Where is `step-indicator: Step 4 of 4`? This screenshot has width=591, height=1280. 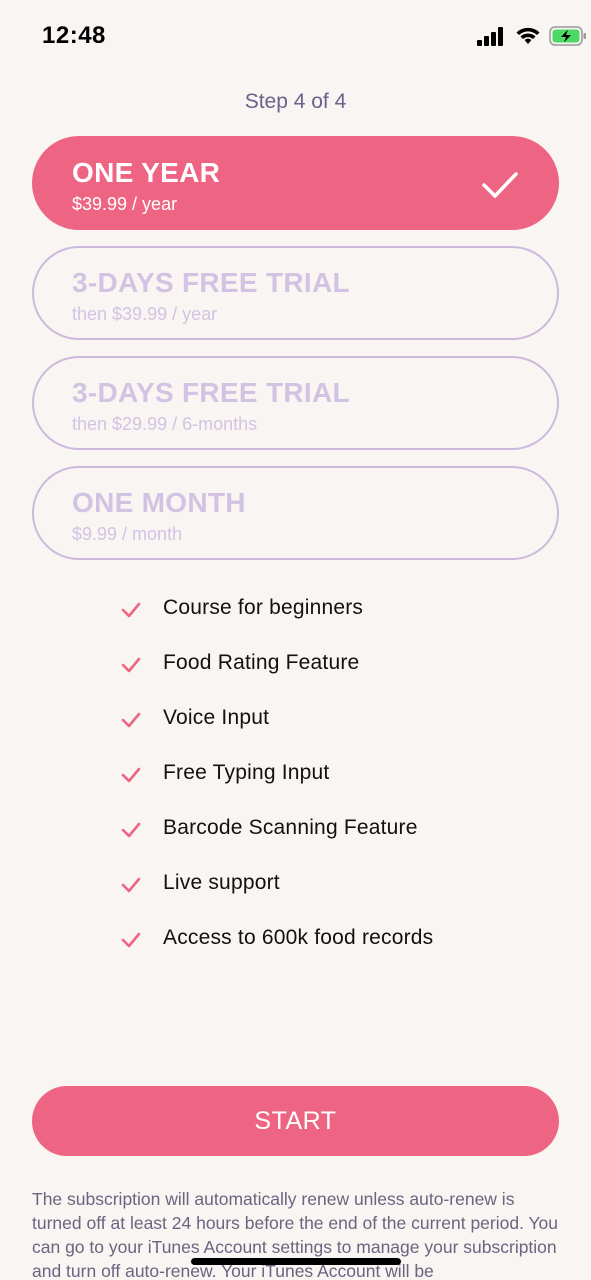
step-indicator: Step 4 of 4 is located at coordinates (295, 101).